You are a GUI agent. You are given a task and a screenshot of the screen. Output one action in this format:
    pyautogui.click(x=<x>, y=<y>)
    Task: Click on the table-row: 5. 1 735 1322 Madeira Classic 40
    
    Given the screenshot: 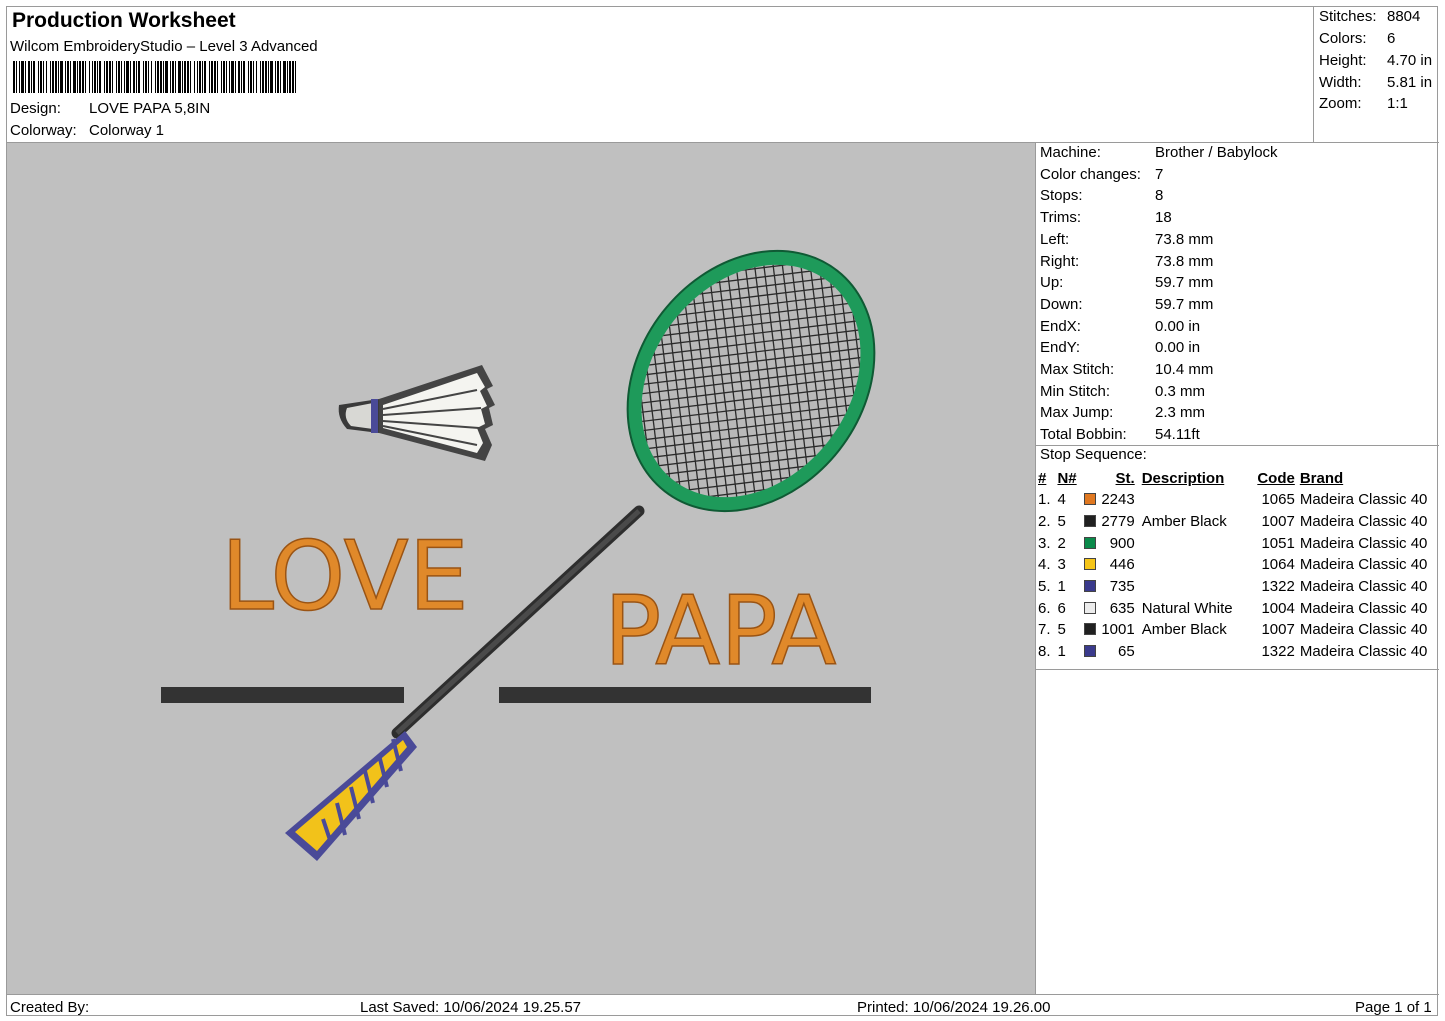 What is the action you would take?
    pyautogui.click(x=1238, y=587)
    